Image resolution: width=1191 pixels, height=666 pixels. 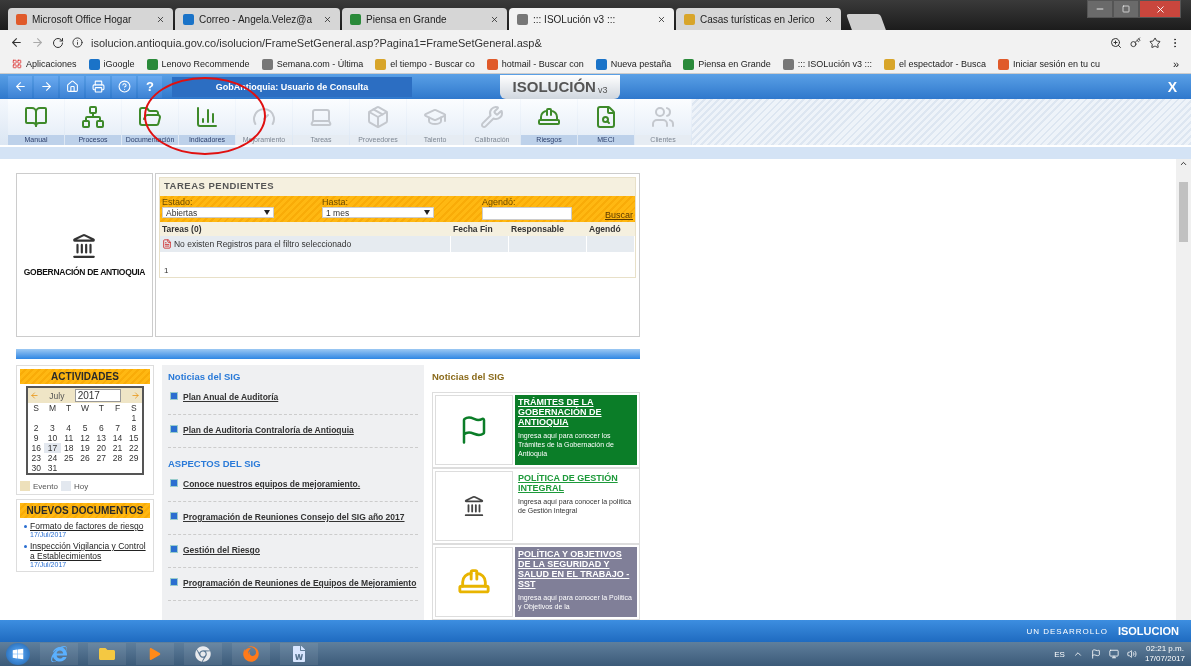 I want to click on calendar-day: 20, so click(x=101, y=448).